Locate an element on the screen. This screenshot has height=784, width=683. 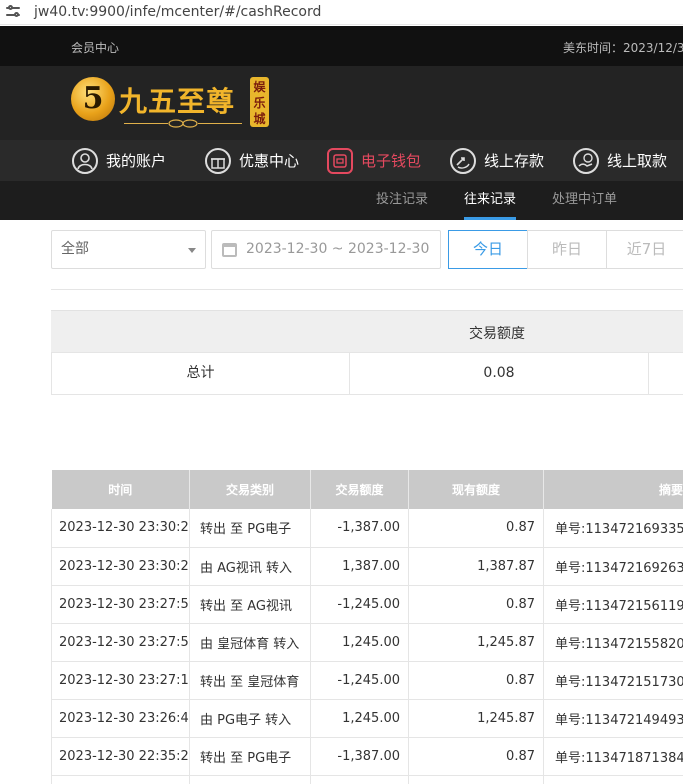
summary-total-value: 0.08 is located at coordinates (499, 373).